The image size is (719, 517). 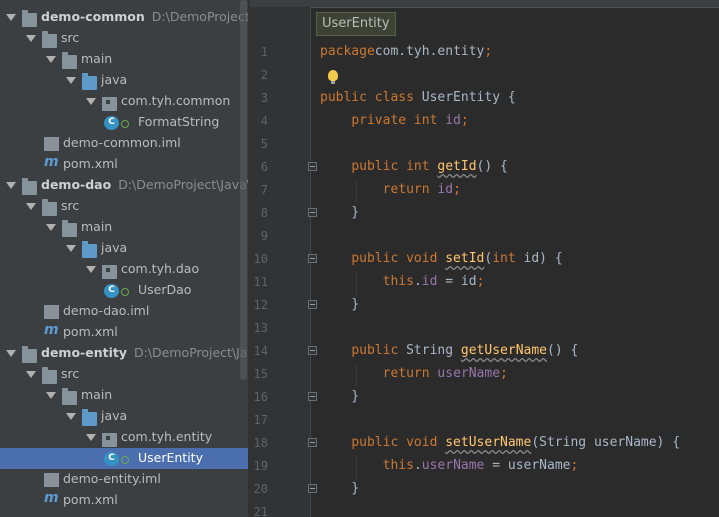 I want to click on tree-item-label: pom.xml, so click(x=90, y=499).